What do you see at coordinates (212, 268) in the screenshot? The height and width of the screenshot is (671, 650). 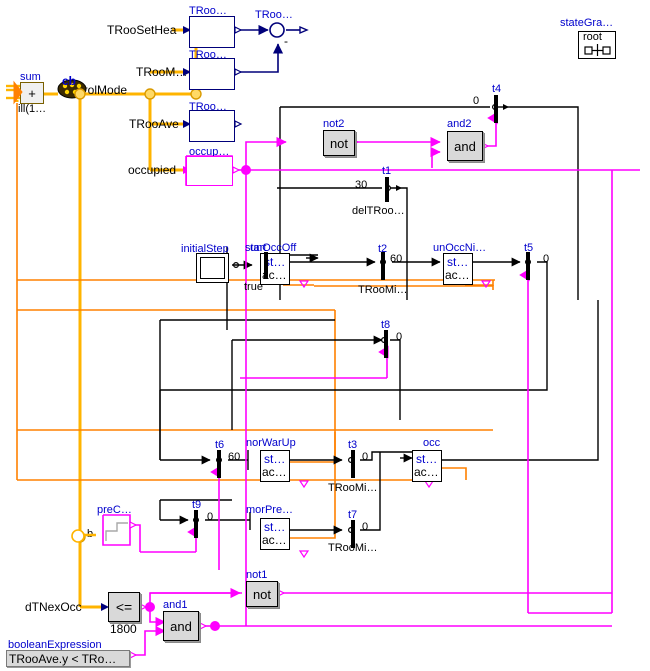 I see `initialstep-block` at bounding box center [212, 268].